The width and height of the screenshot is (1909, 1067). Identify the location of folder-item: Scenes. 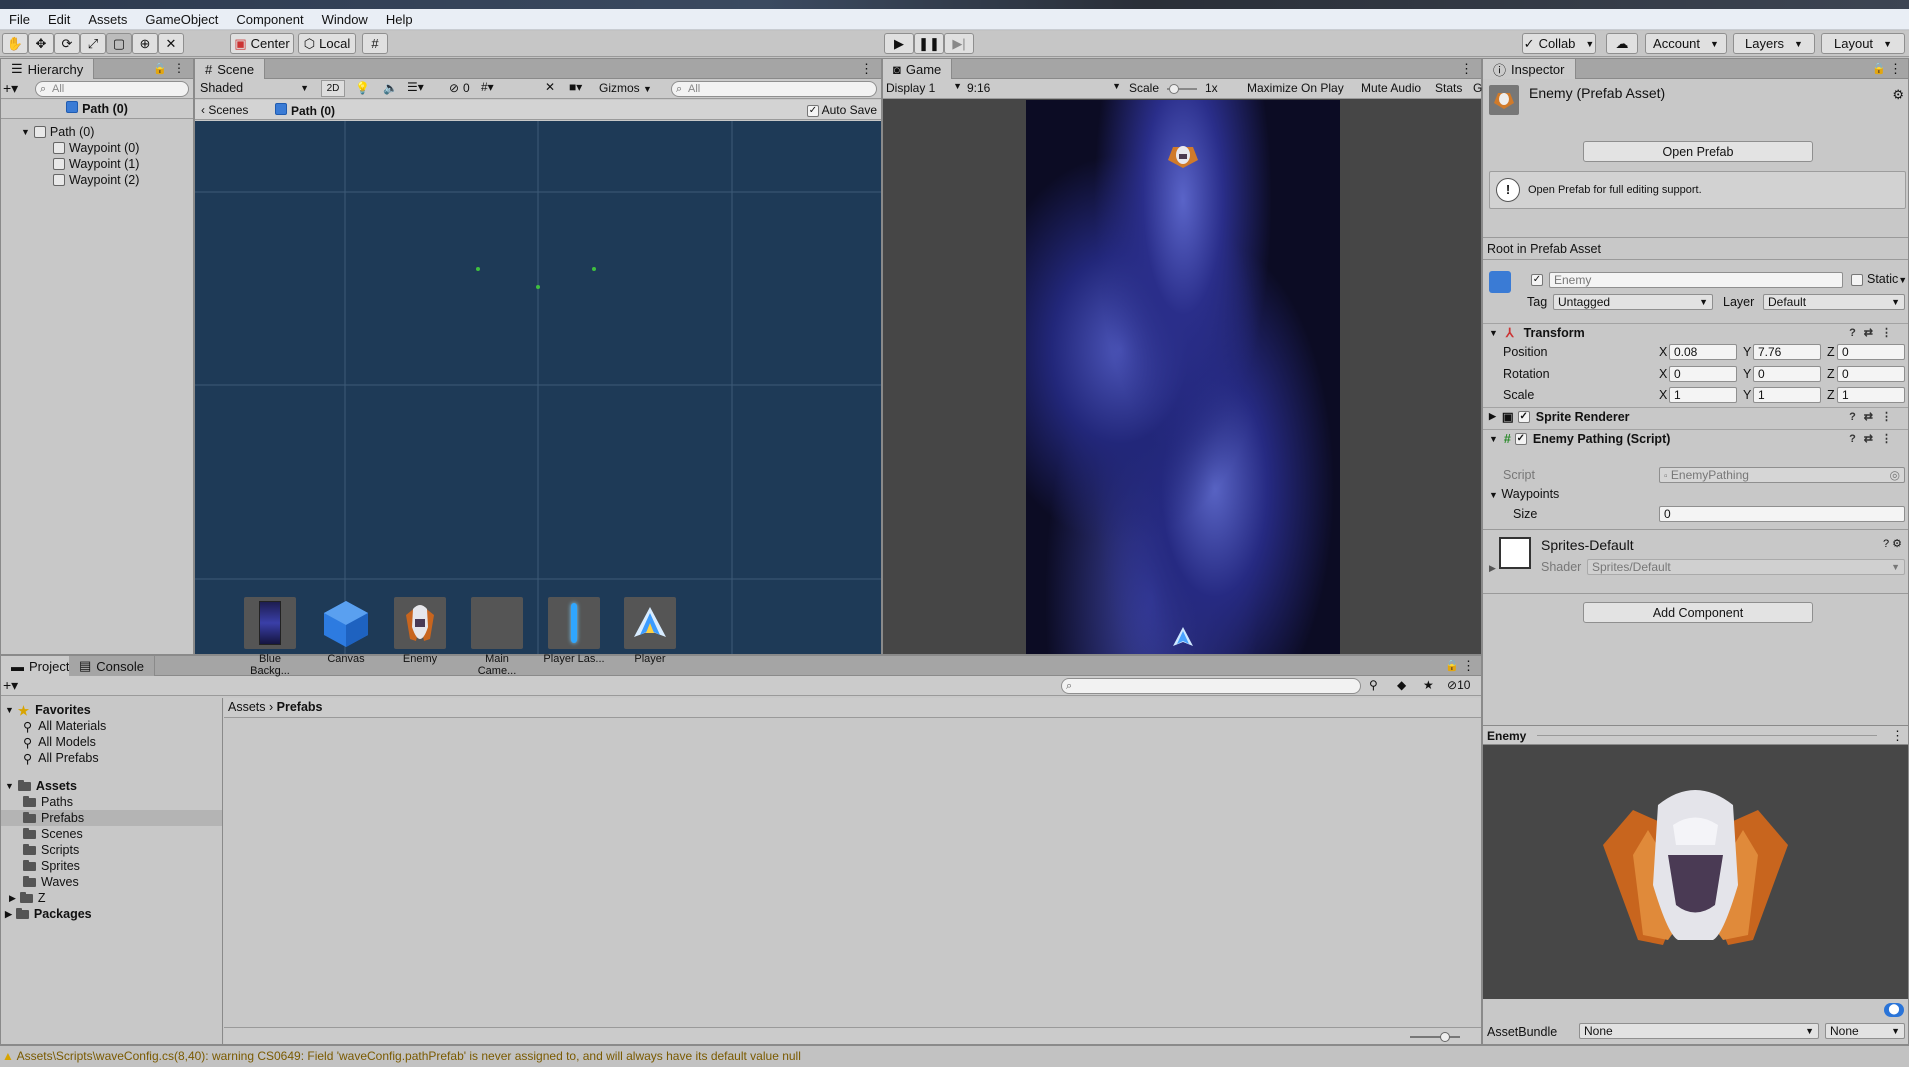
(122, 834).